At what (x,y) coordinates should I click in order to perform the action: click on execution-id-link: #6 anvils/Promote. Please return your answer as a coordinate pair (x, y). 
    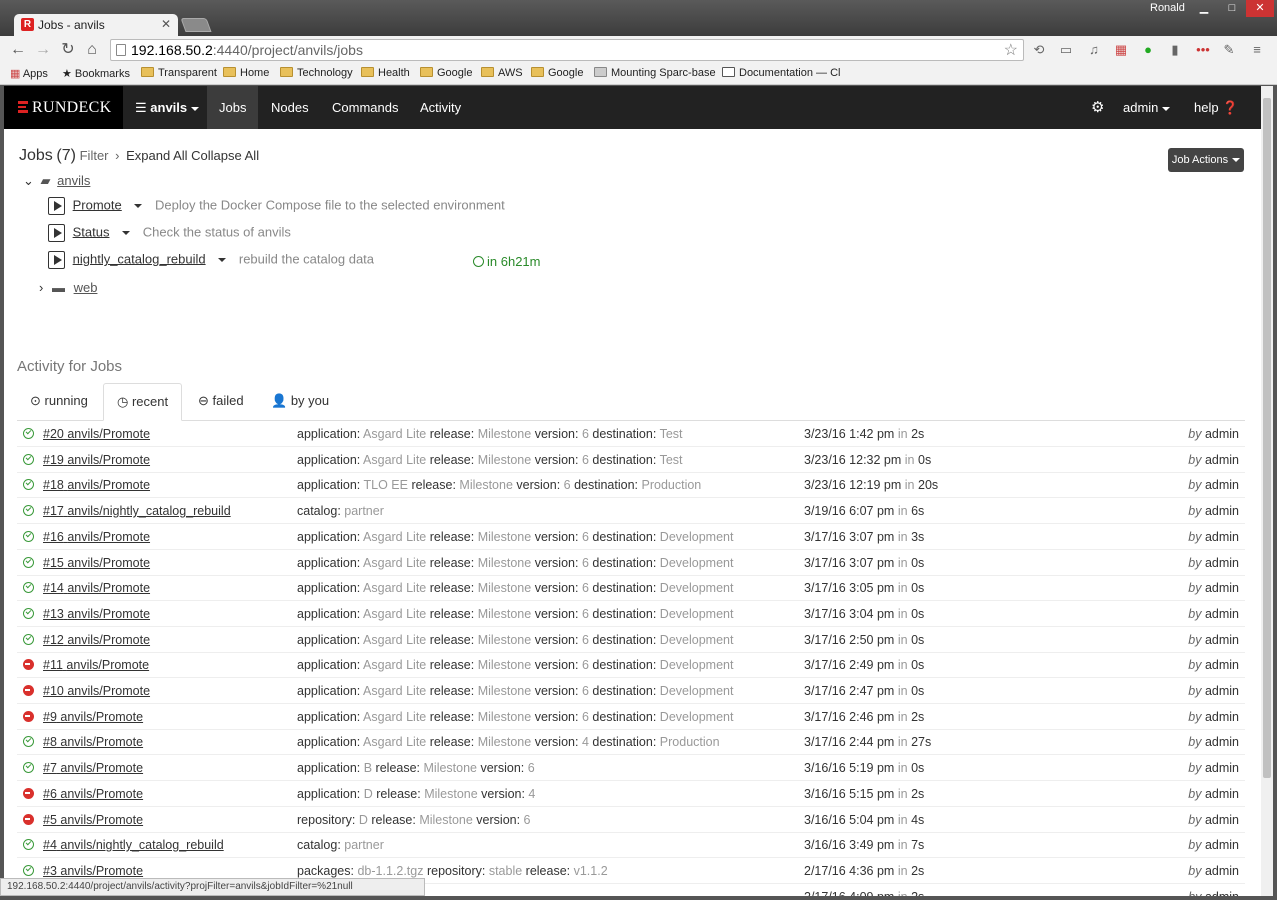
    Looking at the image, I should click on (93, 794).